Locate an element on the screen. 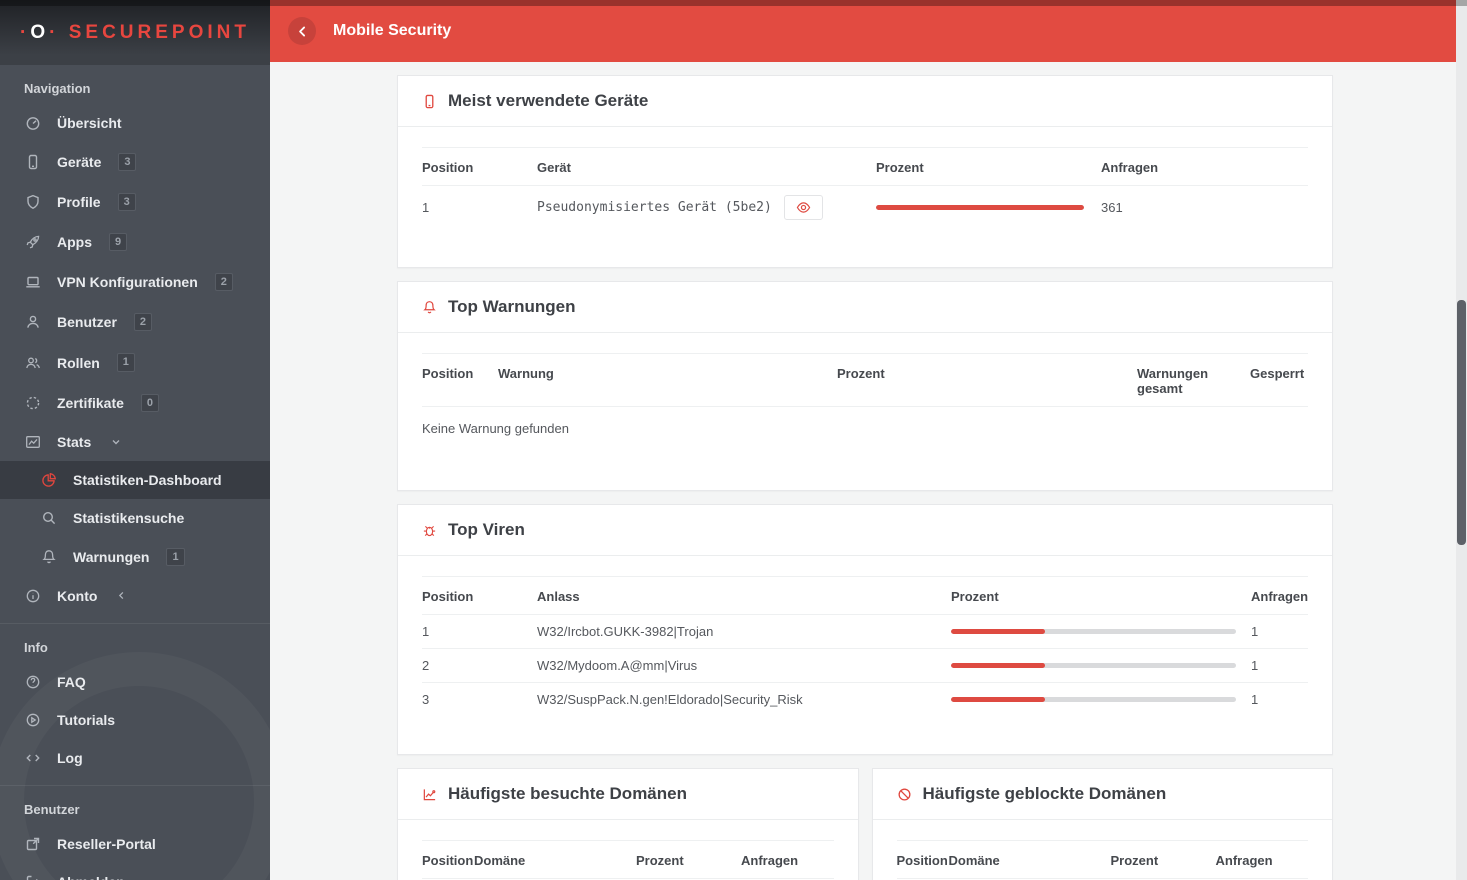 The width and height of the screenshot is (1467, 880). vertical-scrollbar-track is located at coordinates (1461, 443).